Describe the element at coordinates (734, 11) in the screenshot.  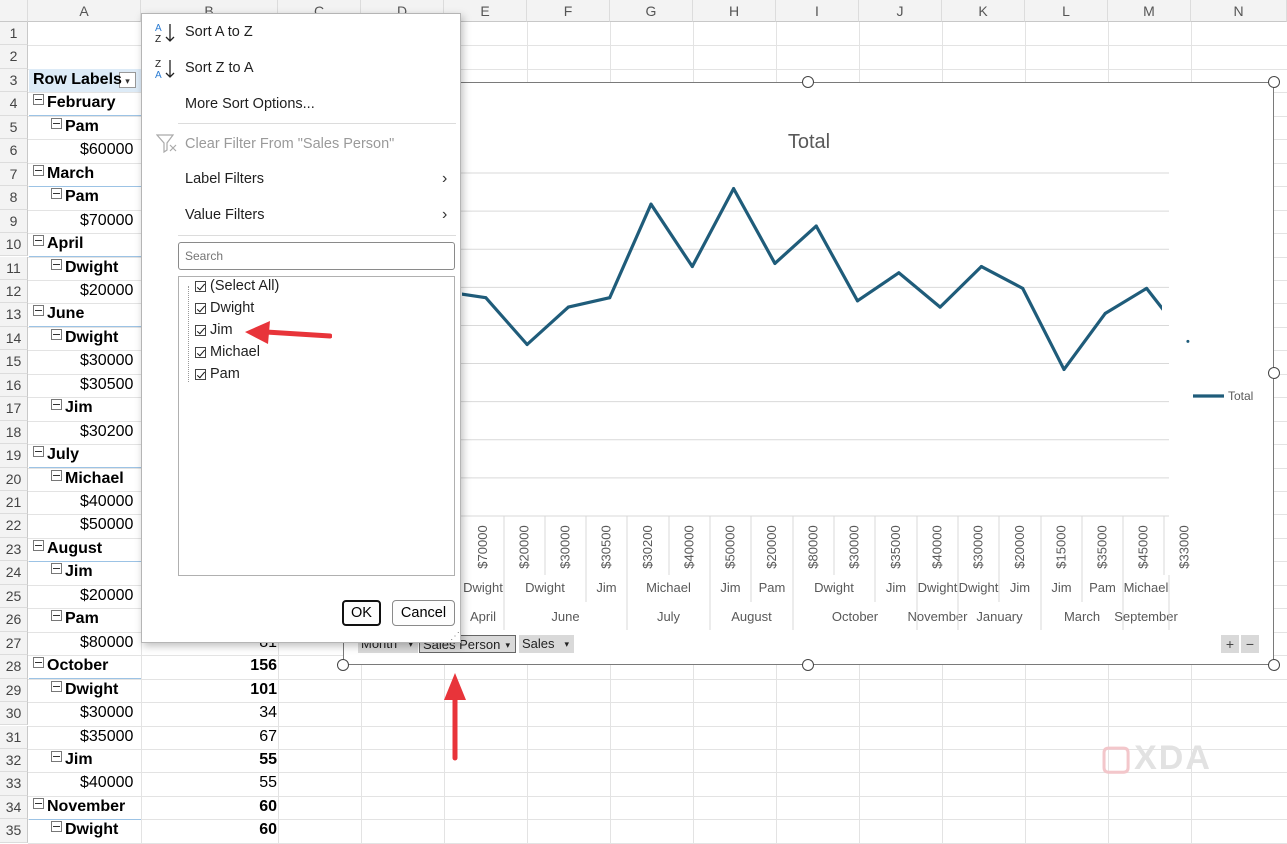
I see `column-header-H: H` at that location.